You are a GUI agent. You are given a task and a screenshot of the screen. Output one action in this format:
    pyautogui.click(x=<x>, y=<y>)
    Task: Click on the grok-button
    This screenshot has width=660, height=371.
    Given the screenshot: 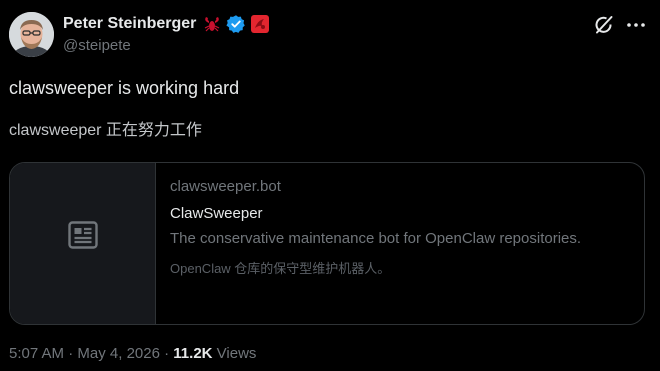 What is the action you would take?
    pyautogui.click(x=604, y=25)
    